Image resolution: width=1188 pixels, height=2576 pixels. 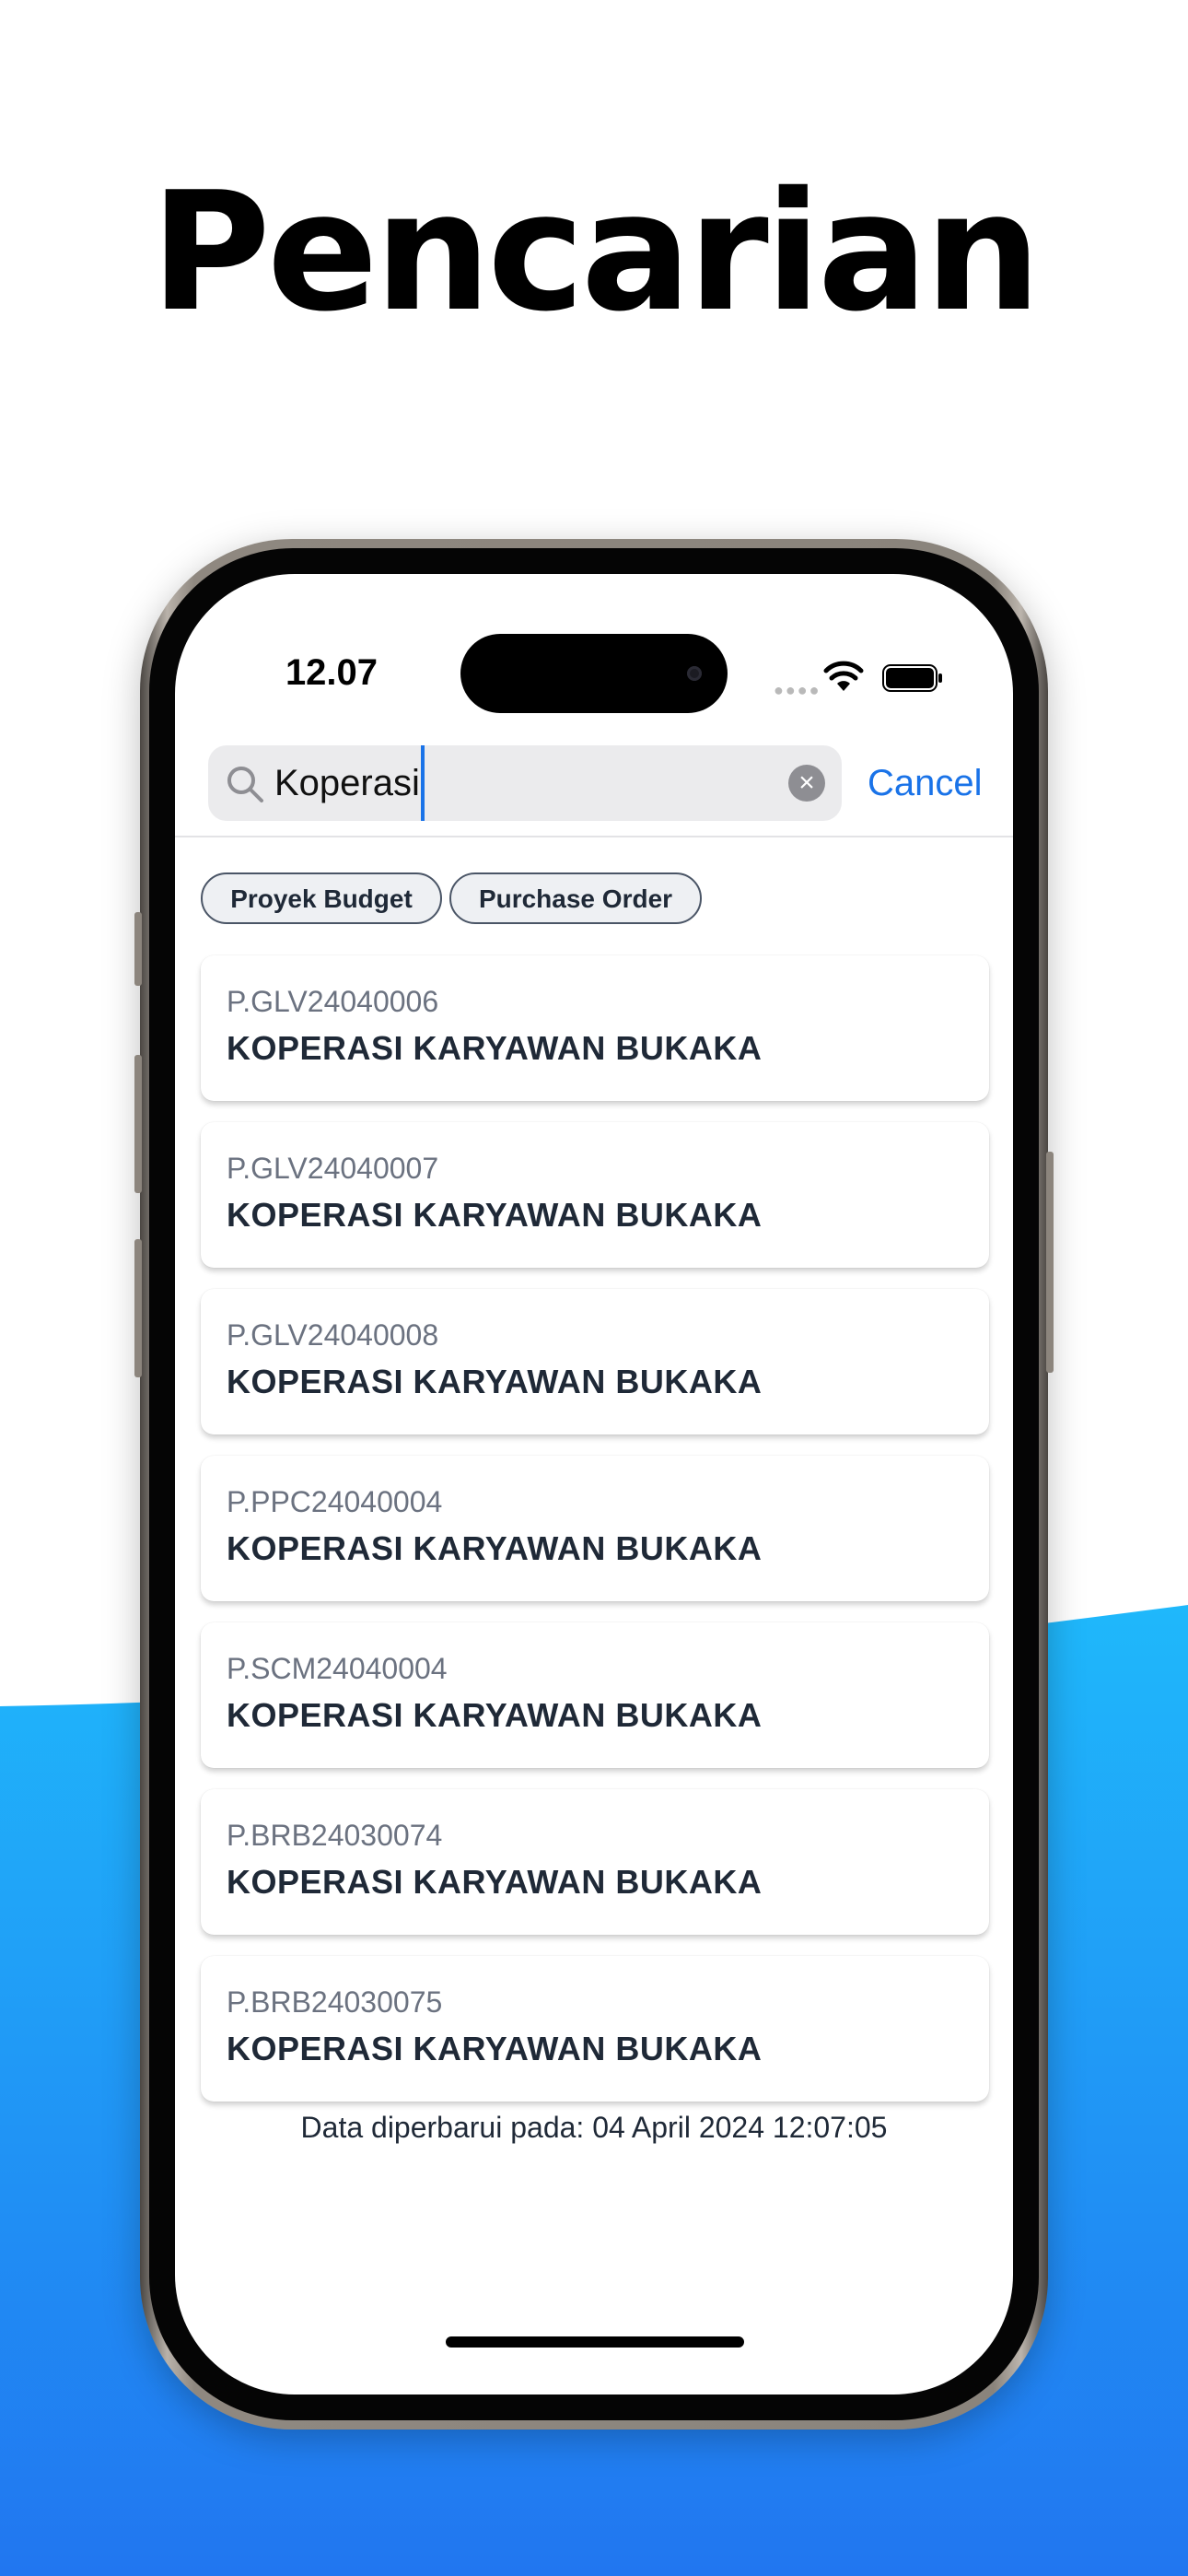 What do you see at coordinates (349, 783) in the screenshot?
I see `search-input: Koperasi` at bounding box center [349, 783].